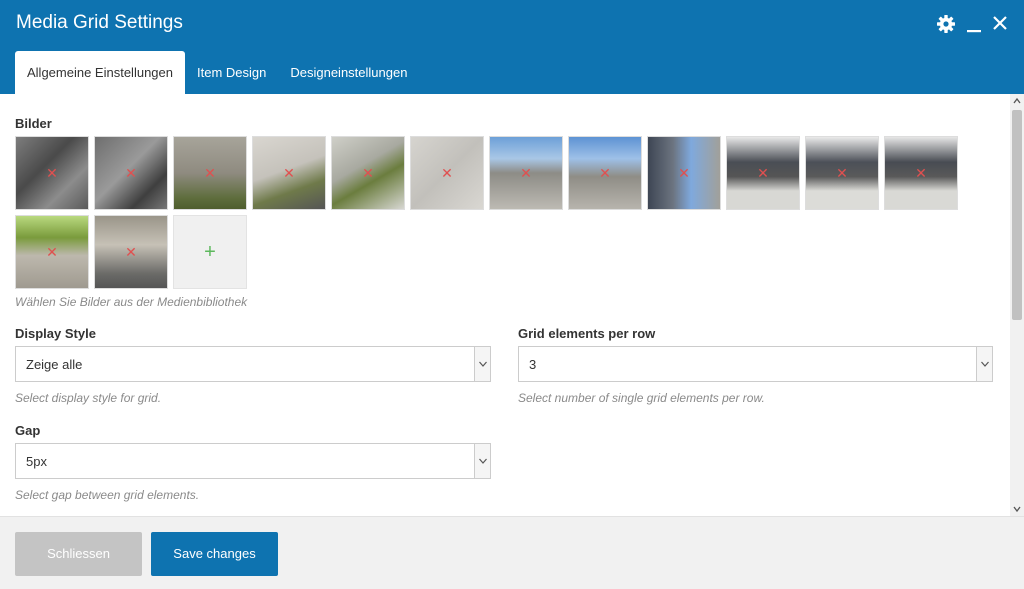 The height and width of the screenshot is (589, 1024). Describe the element at coordinates (974, 24) in the screenshot. I see `minimize-icon` at that location.